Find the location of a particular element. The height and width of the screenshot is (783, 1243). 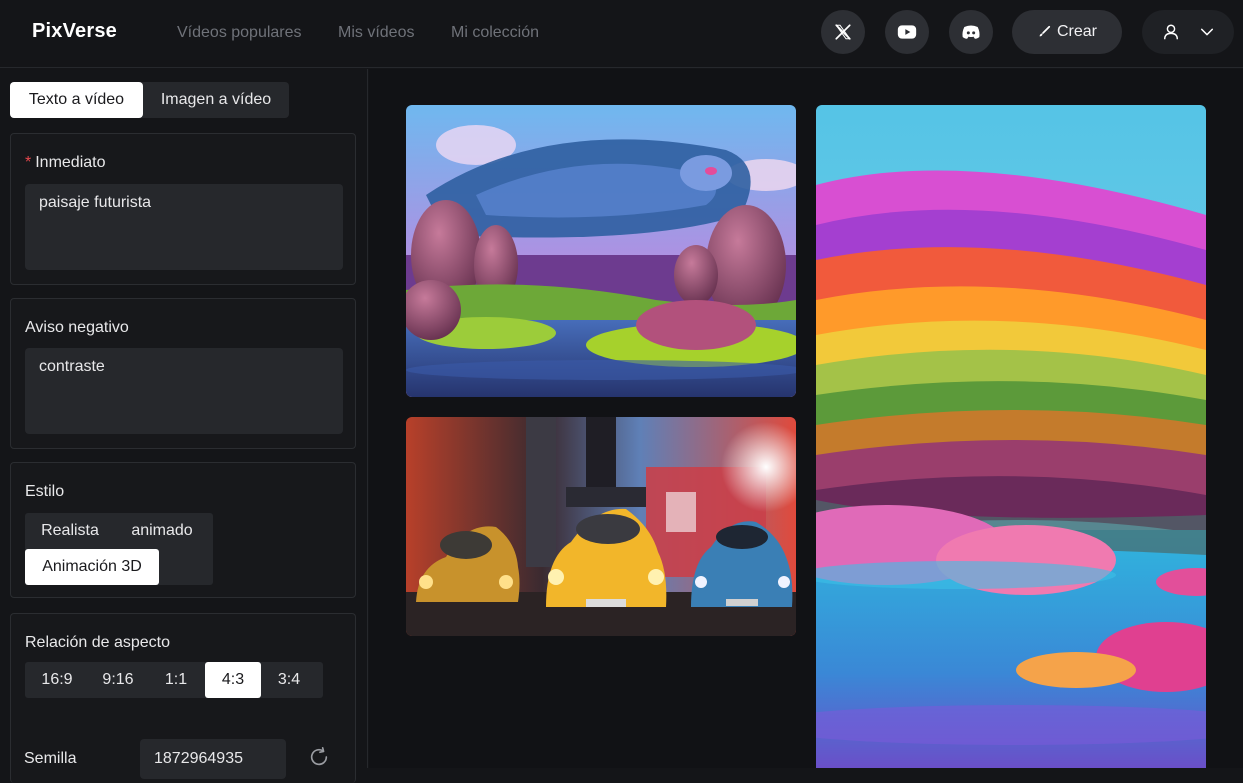

prompt-input is located at coordinates (184, 227).